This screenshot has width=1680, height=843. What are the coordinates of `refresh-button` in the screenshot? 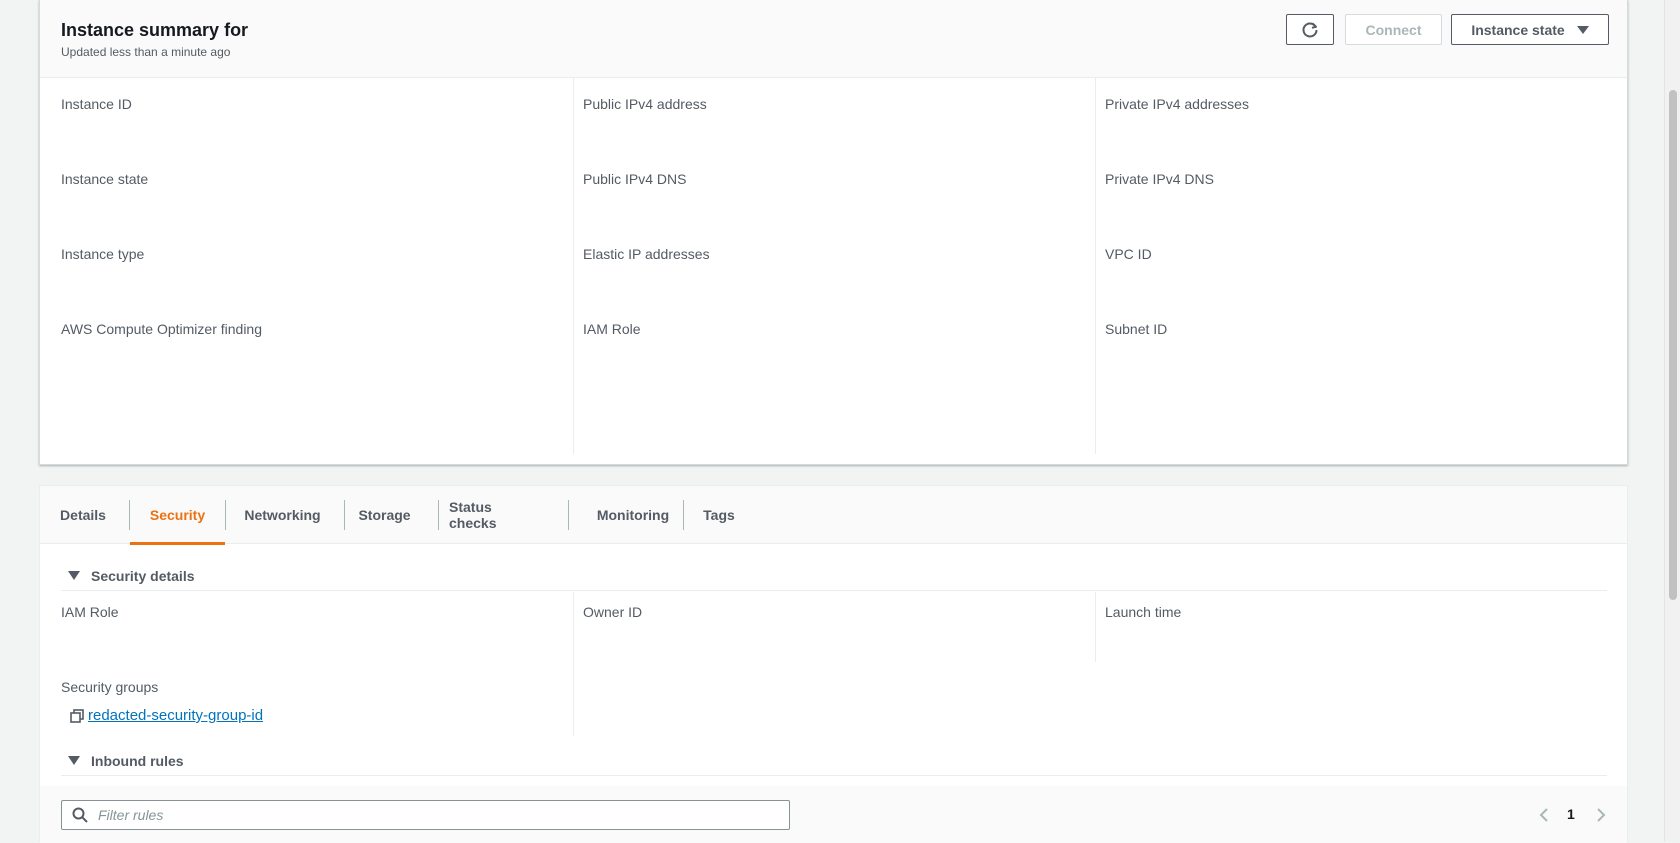 It's located at (1310, 29).